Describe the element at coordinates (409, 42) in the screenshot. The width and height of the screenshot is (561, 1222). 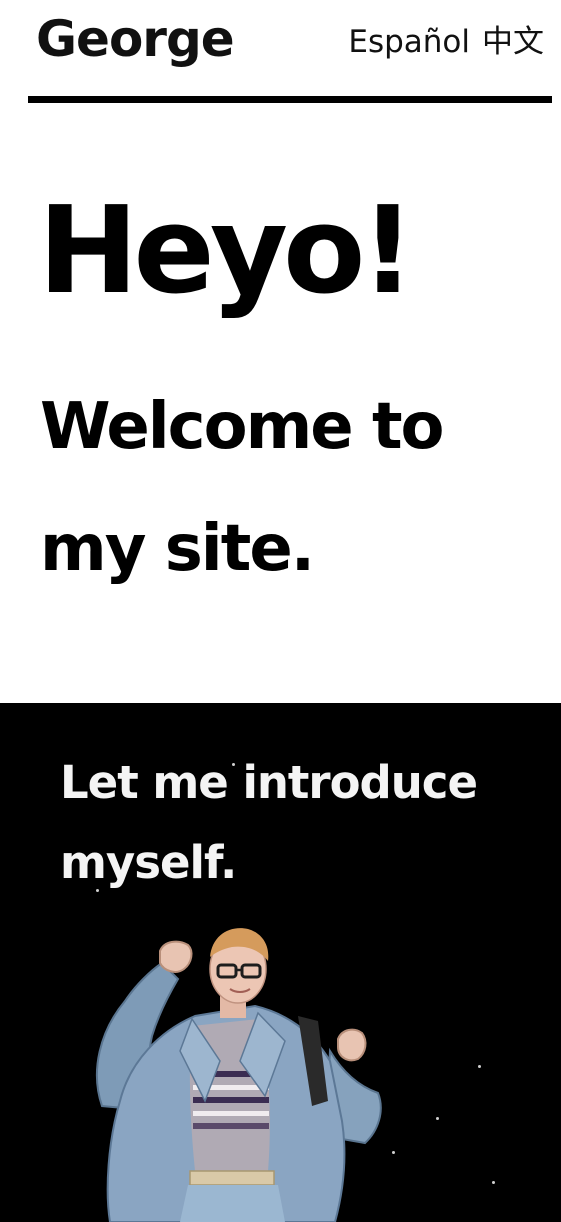
I see `language-link-spanish: Español` at that location.